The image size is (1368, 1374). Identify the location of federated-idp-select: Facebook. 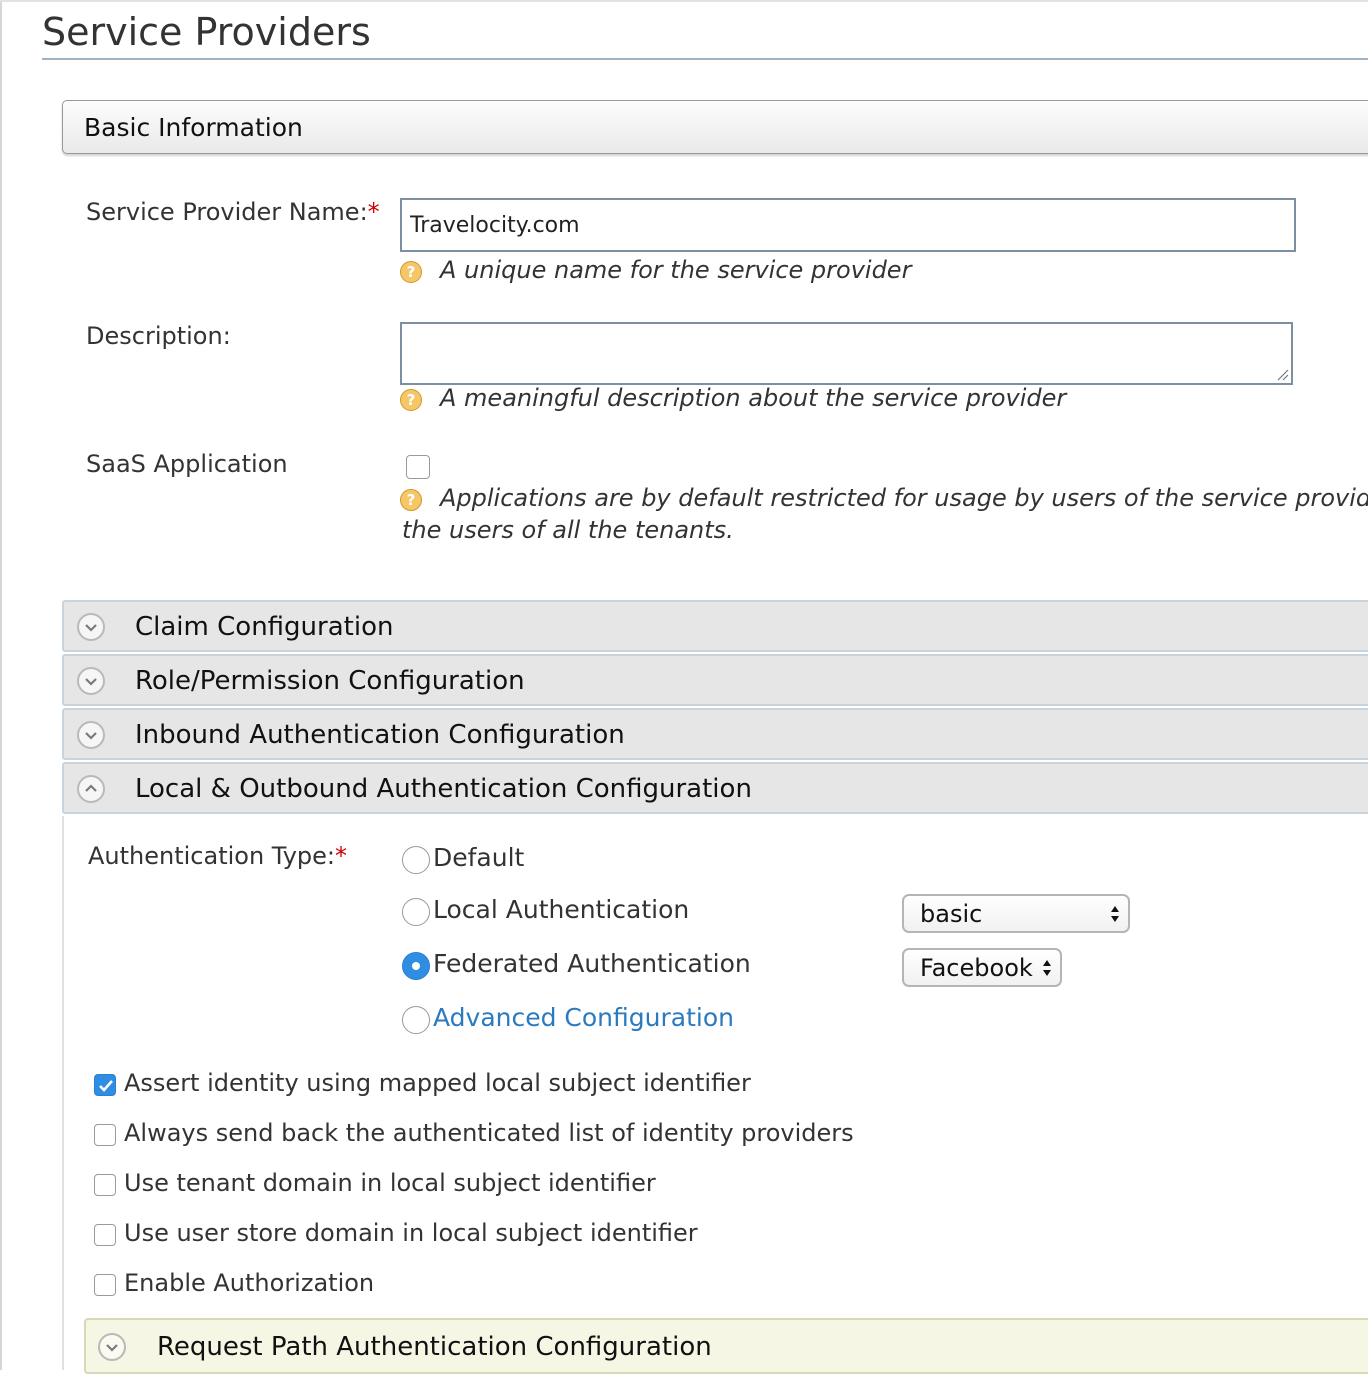
(982, 967).